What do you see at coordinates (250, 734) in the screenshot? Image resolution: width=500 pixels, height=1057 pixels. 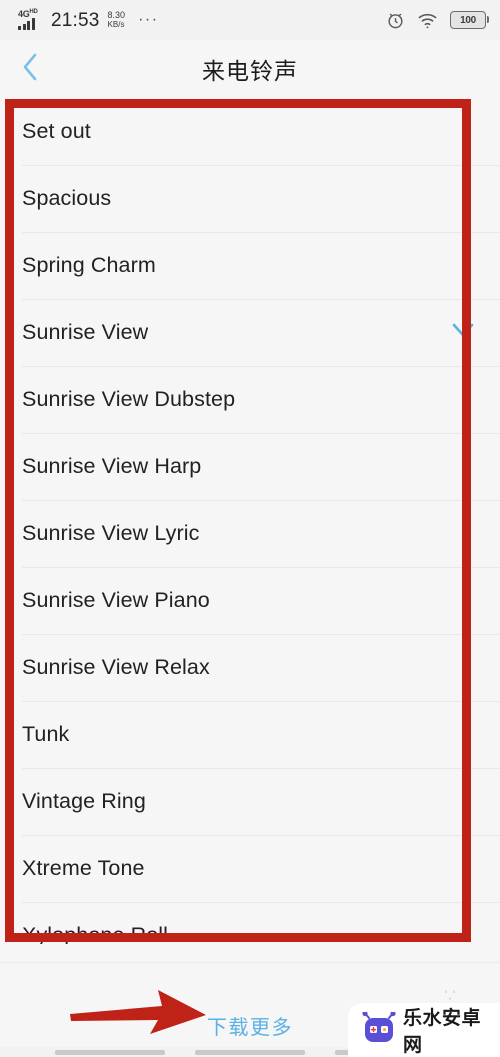 I see `ringtone-row: Tunk` at bounding box center [250, 734].